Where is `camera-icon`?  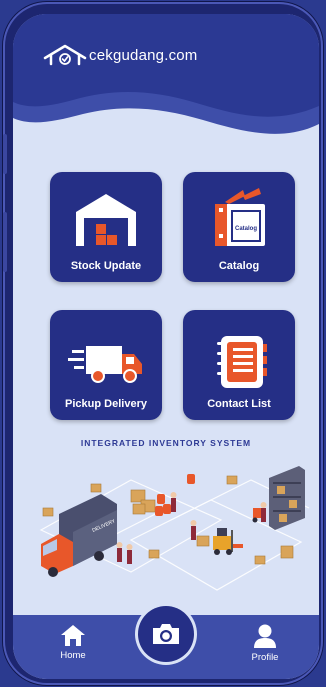
camera-icon is located at coordinates (166, 634).